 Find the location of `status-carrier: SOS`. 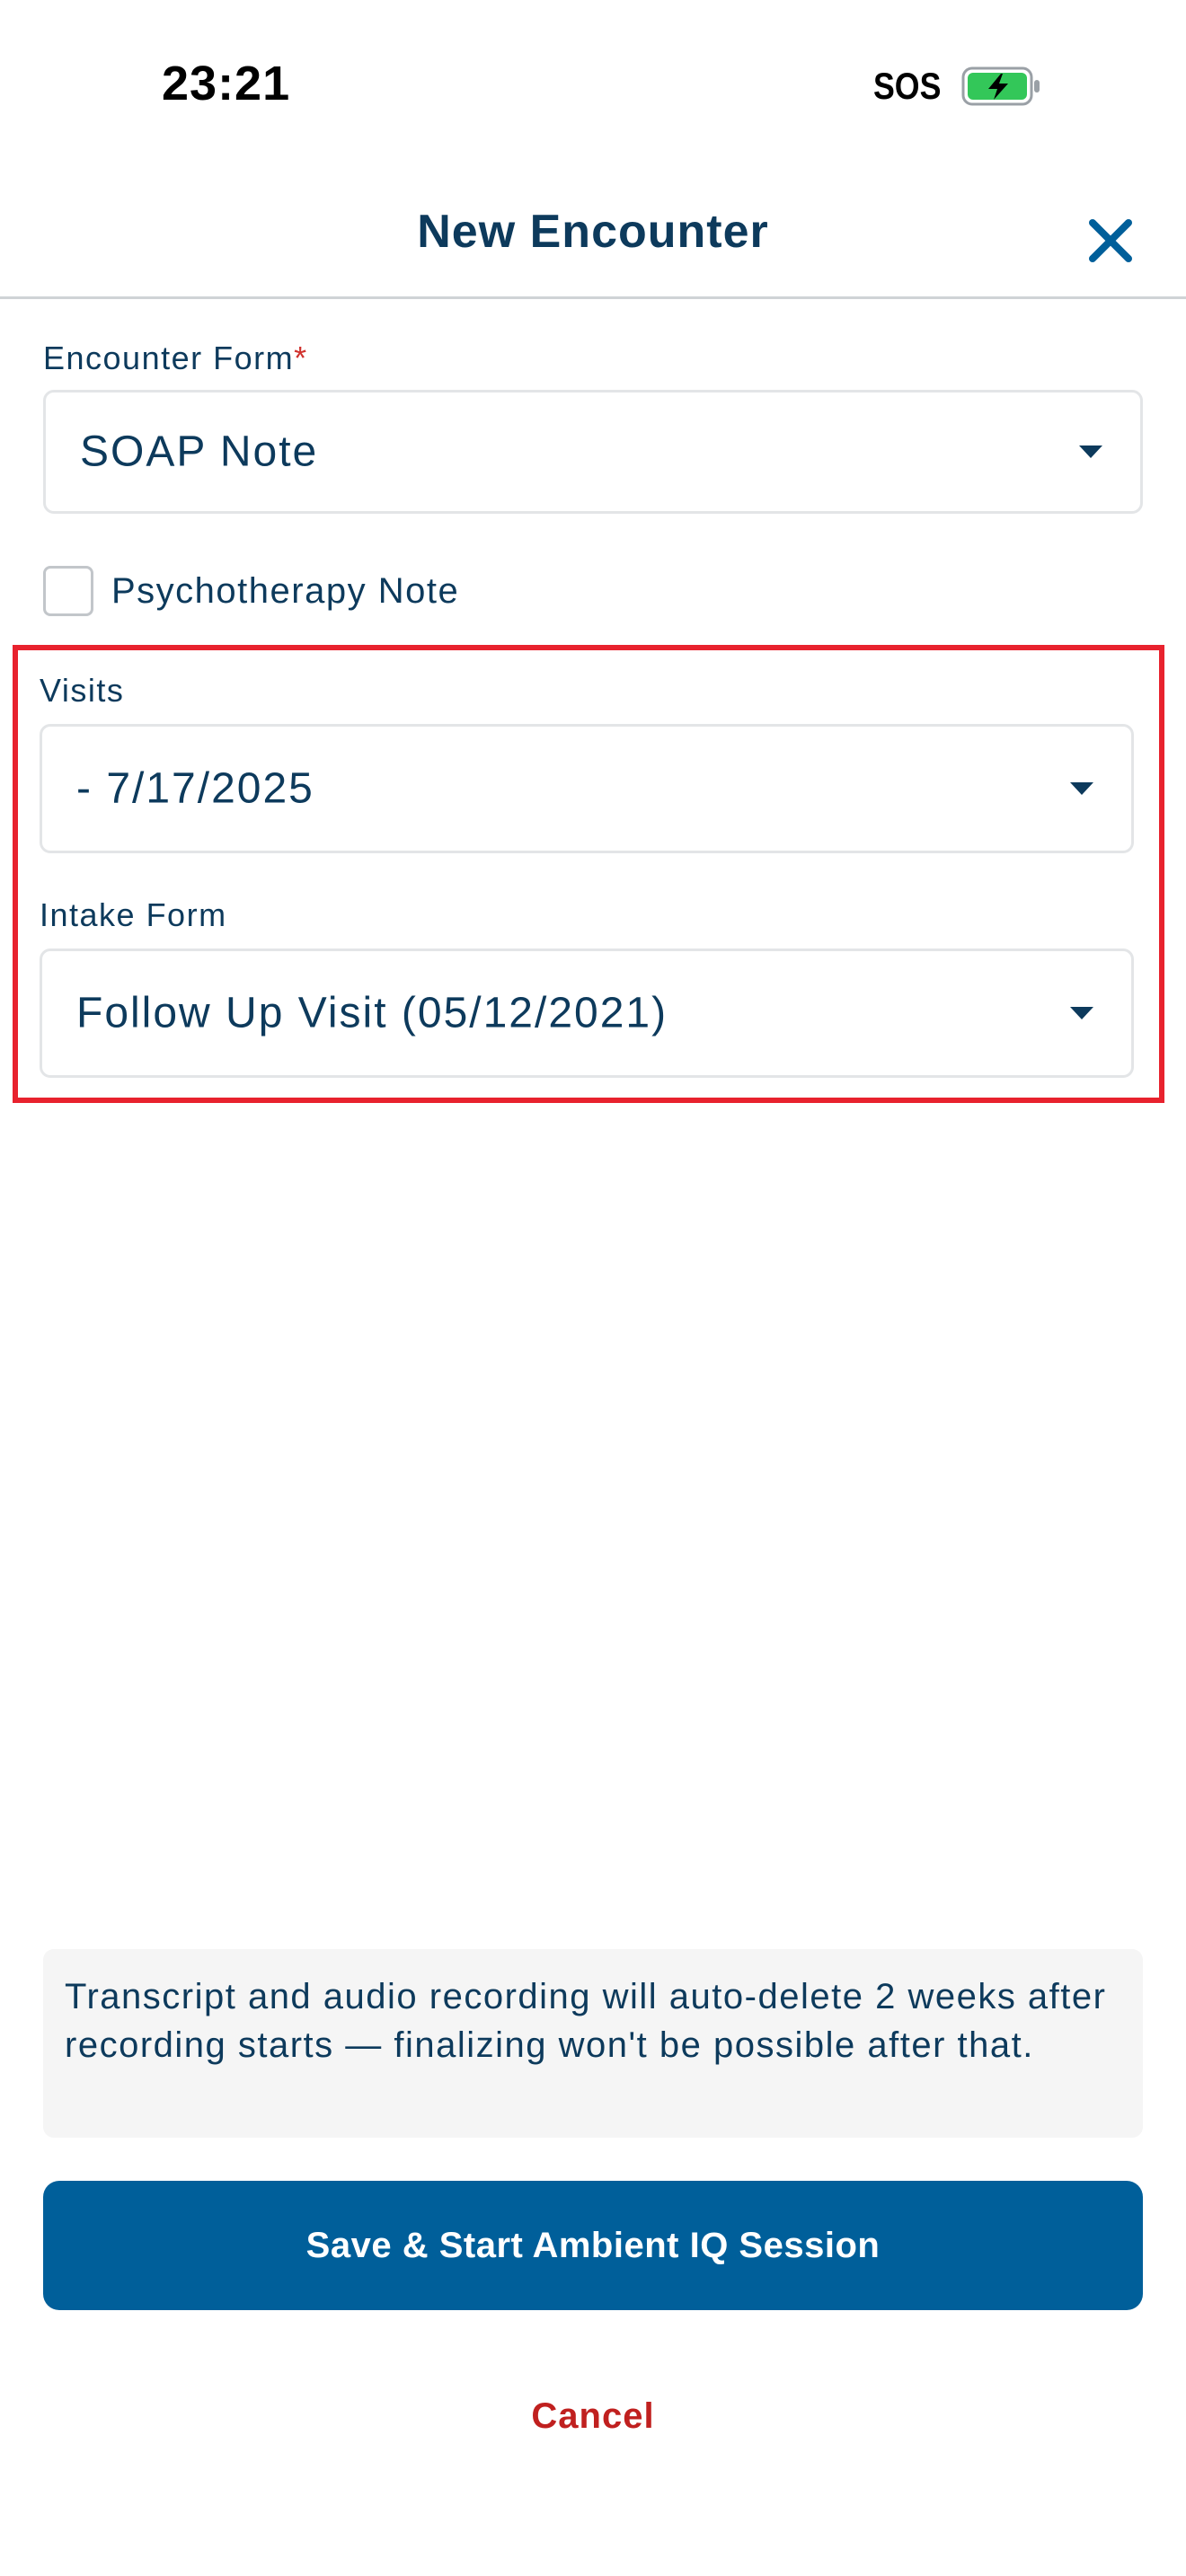

status-carrier: SOS is located at coordinates (907, 86).